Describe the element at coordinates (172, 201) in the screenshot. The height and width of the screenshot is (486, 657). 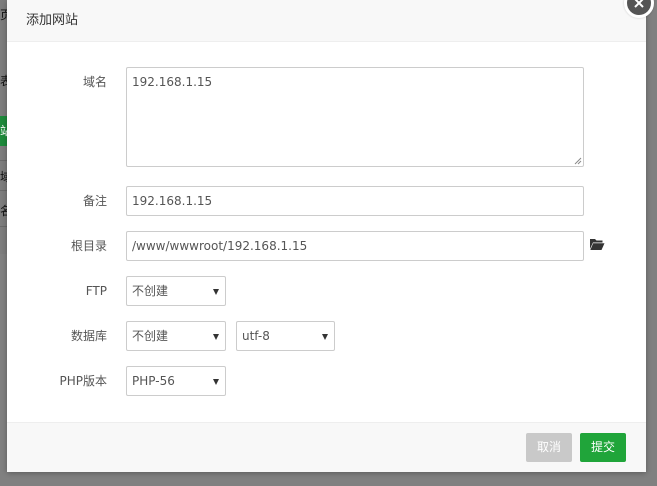
I see `remark-value: 192.168.1.15` at that location.